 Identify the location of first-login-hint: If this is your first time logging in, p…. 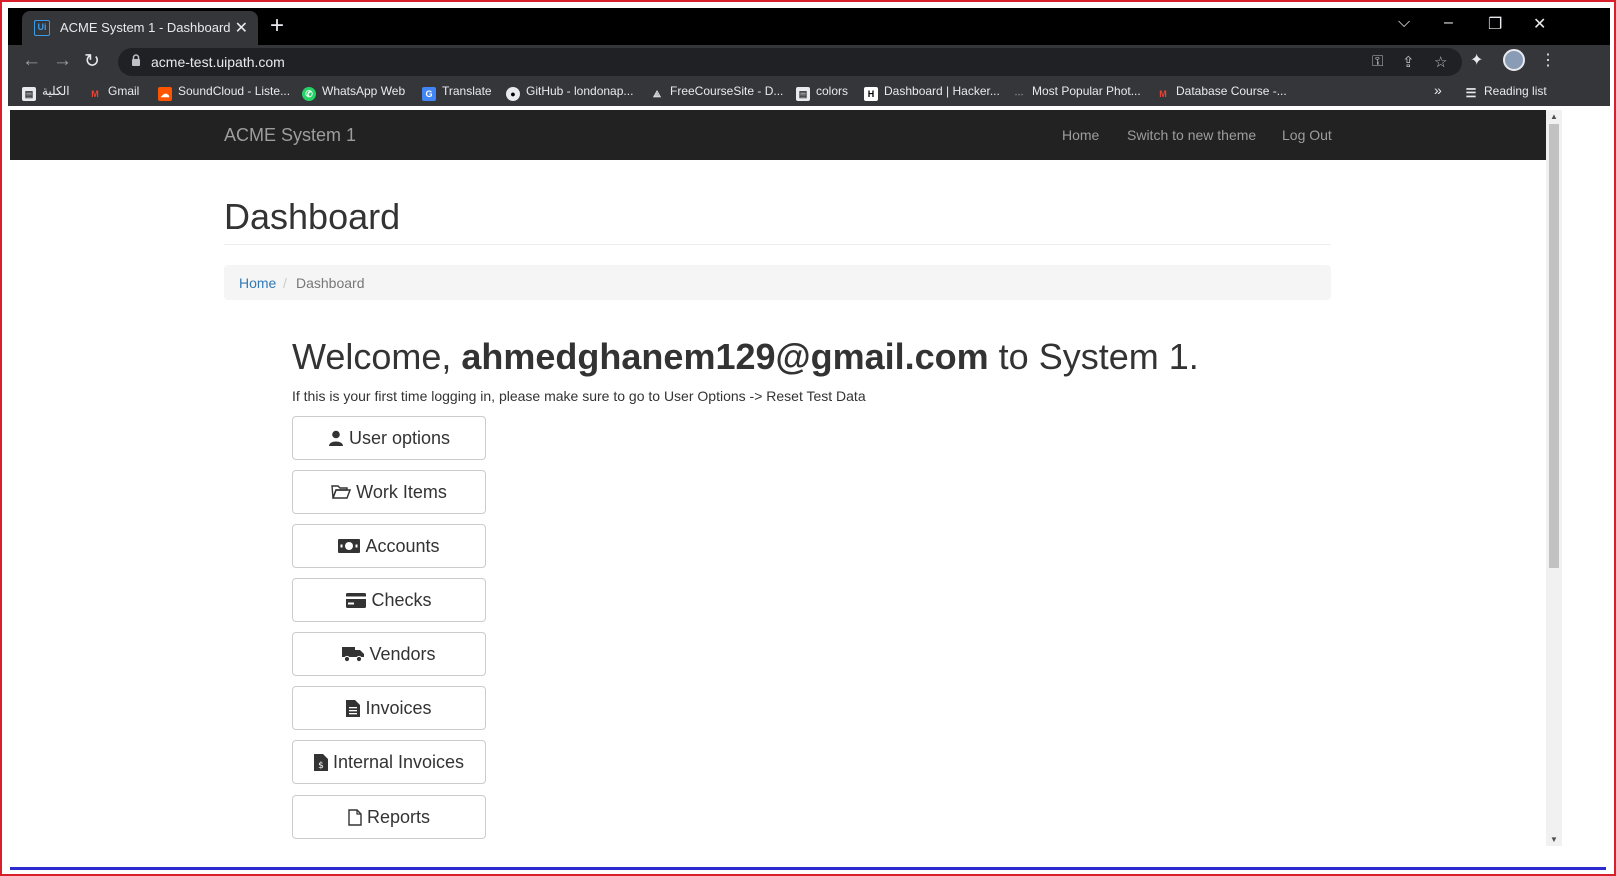
(579, 396).